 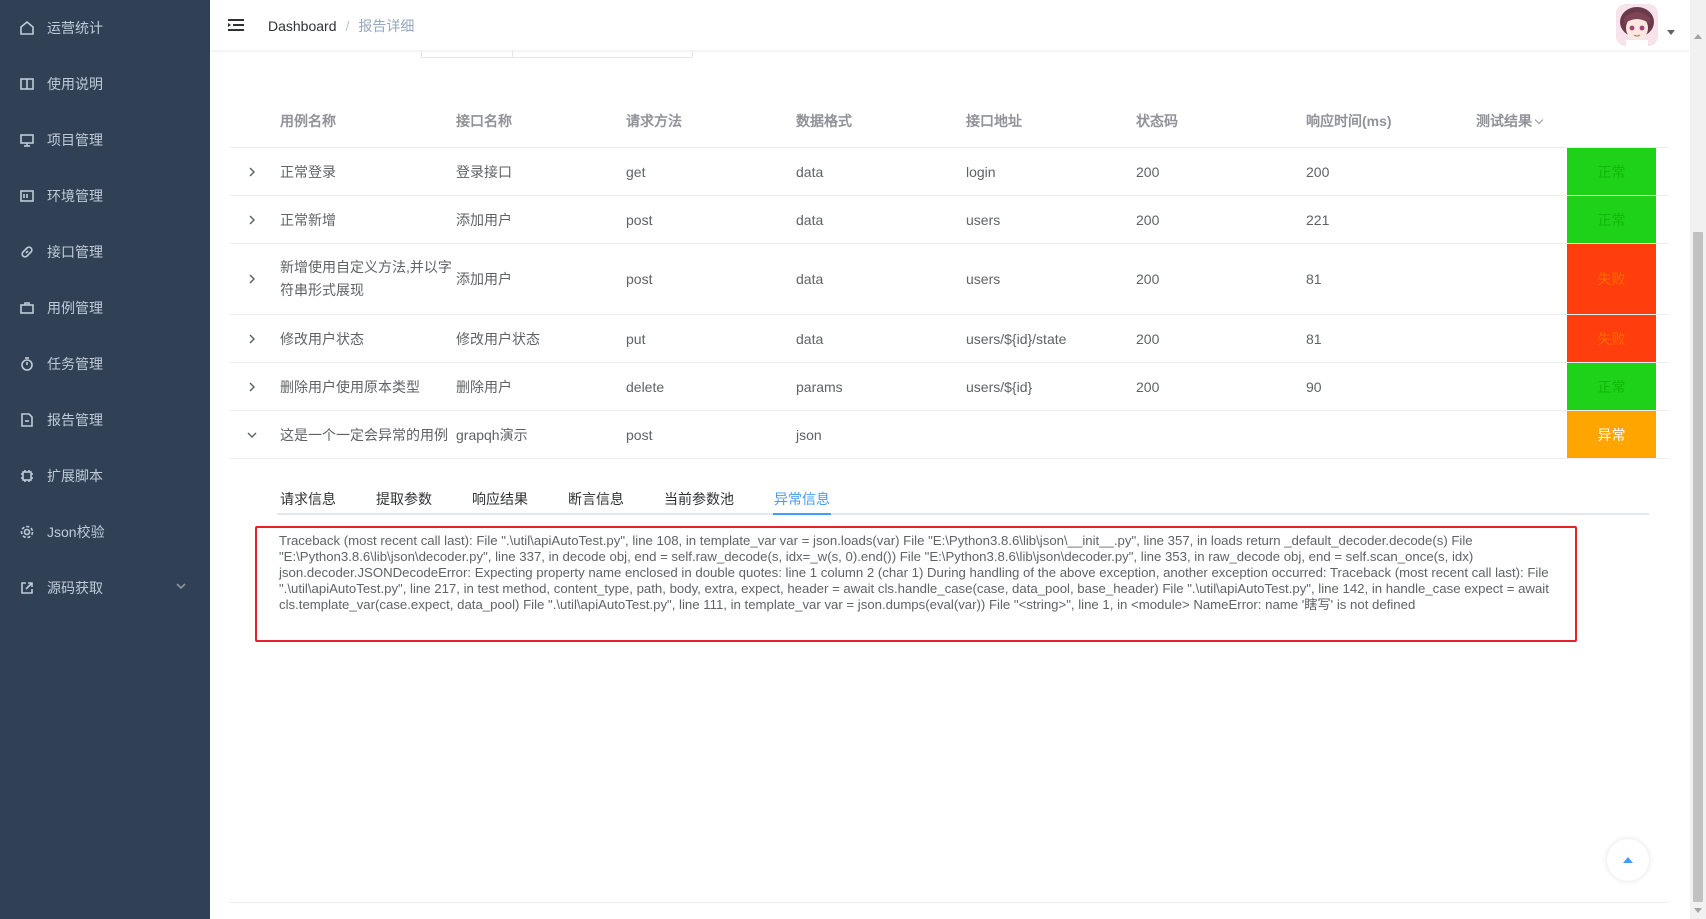 What do you see at coordinates (484, 386) in the screenshot?
I see `cell-api: 删除用户` at bounding box center [484, 386].